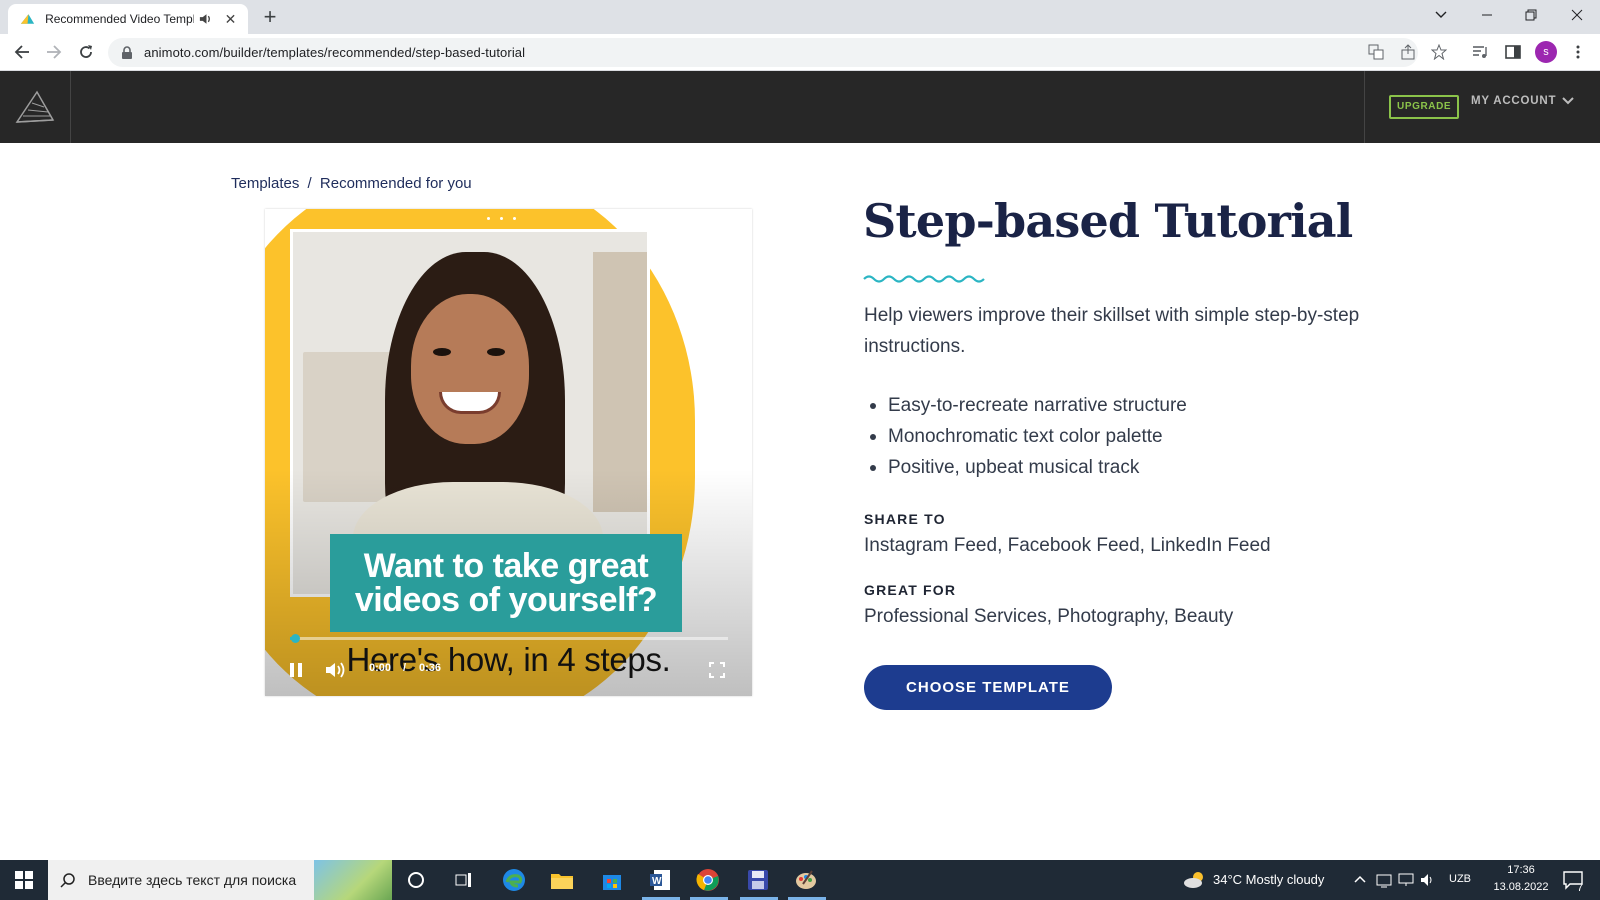  I want to click on search-icon, so click(67, 880).